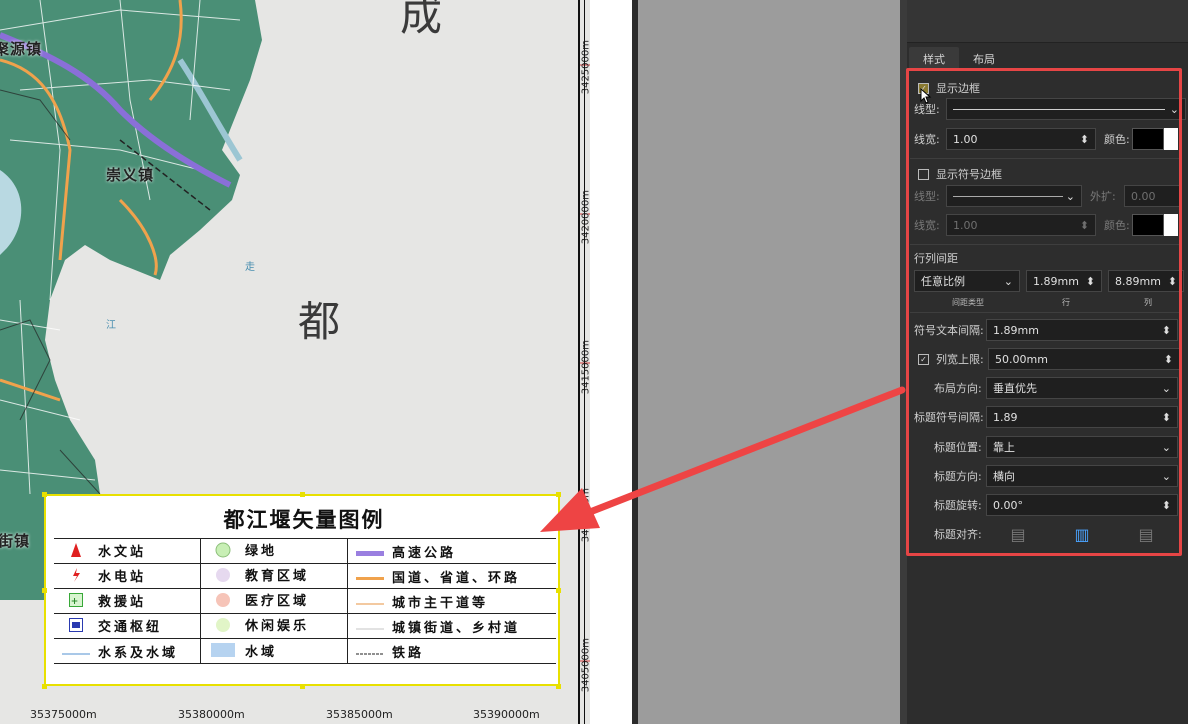 This screenshot has width=1188, height=724. What do you see at coordinates (277, 627) in the screenshot?
I see `legend-label: 休闲娱乐` at bounding box center [277, 627].